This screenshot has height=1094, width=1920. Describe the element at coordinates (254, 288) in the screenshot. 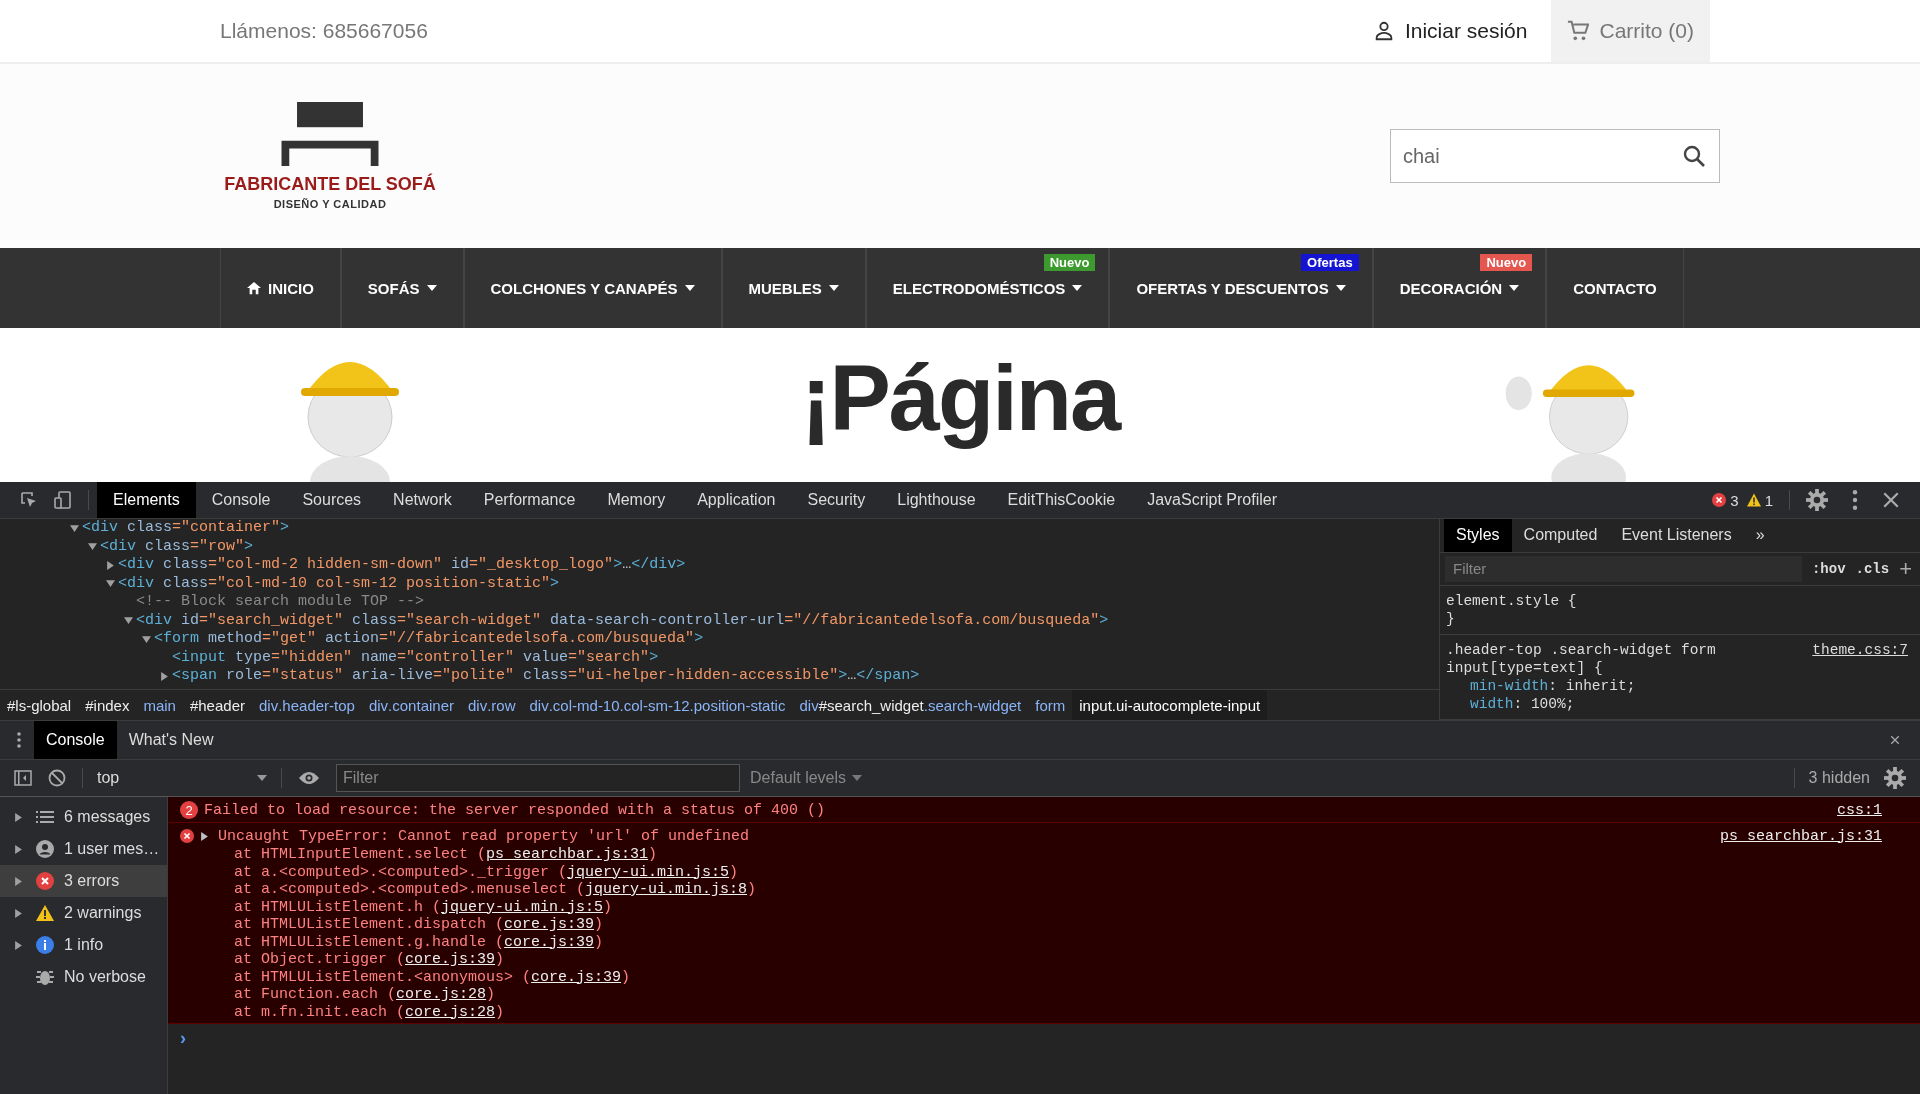

I see `home-icon` at that location.